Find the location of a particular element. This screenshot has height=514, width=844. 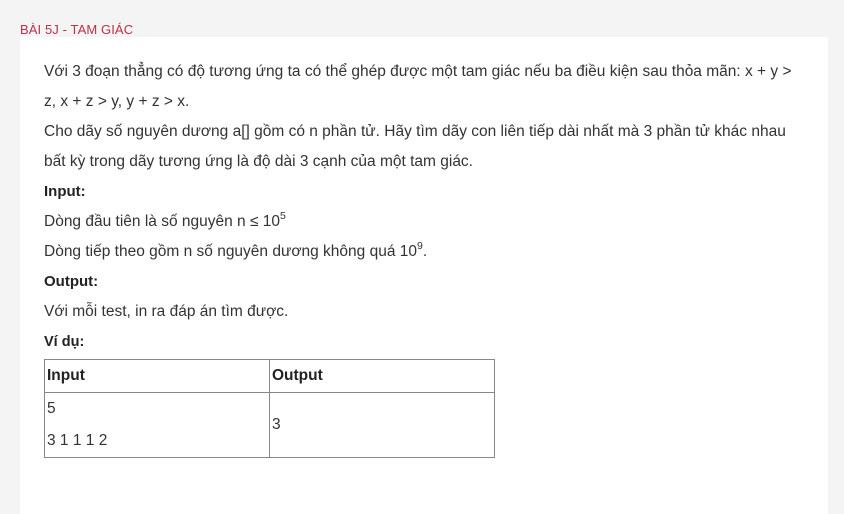

example-table-header-input: Input is located at coordinates (157, 376).